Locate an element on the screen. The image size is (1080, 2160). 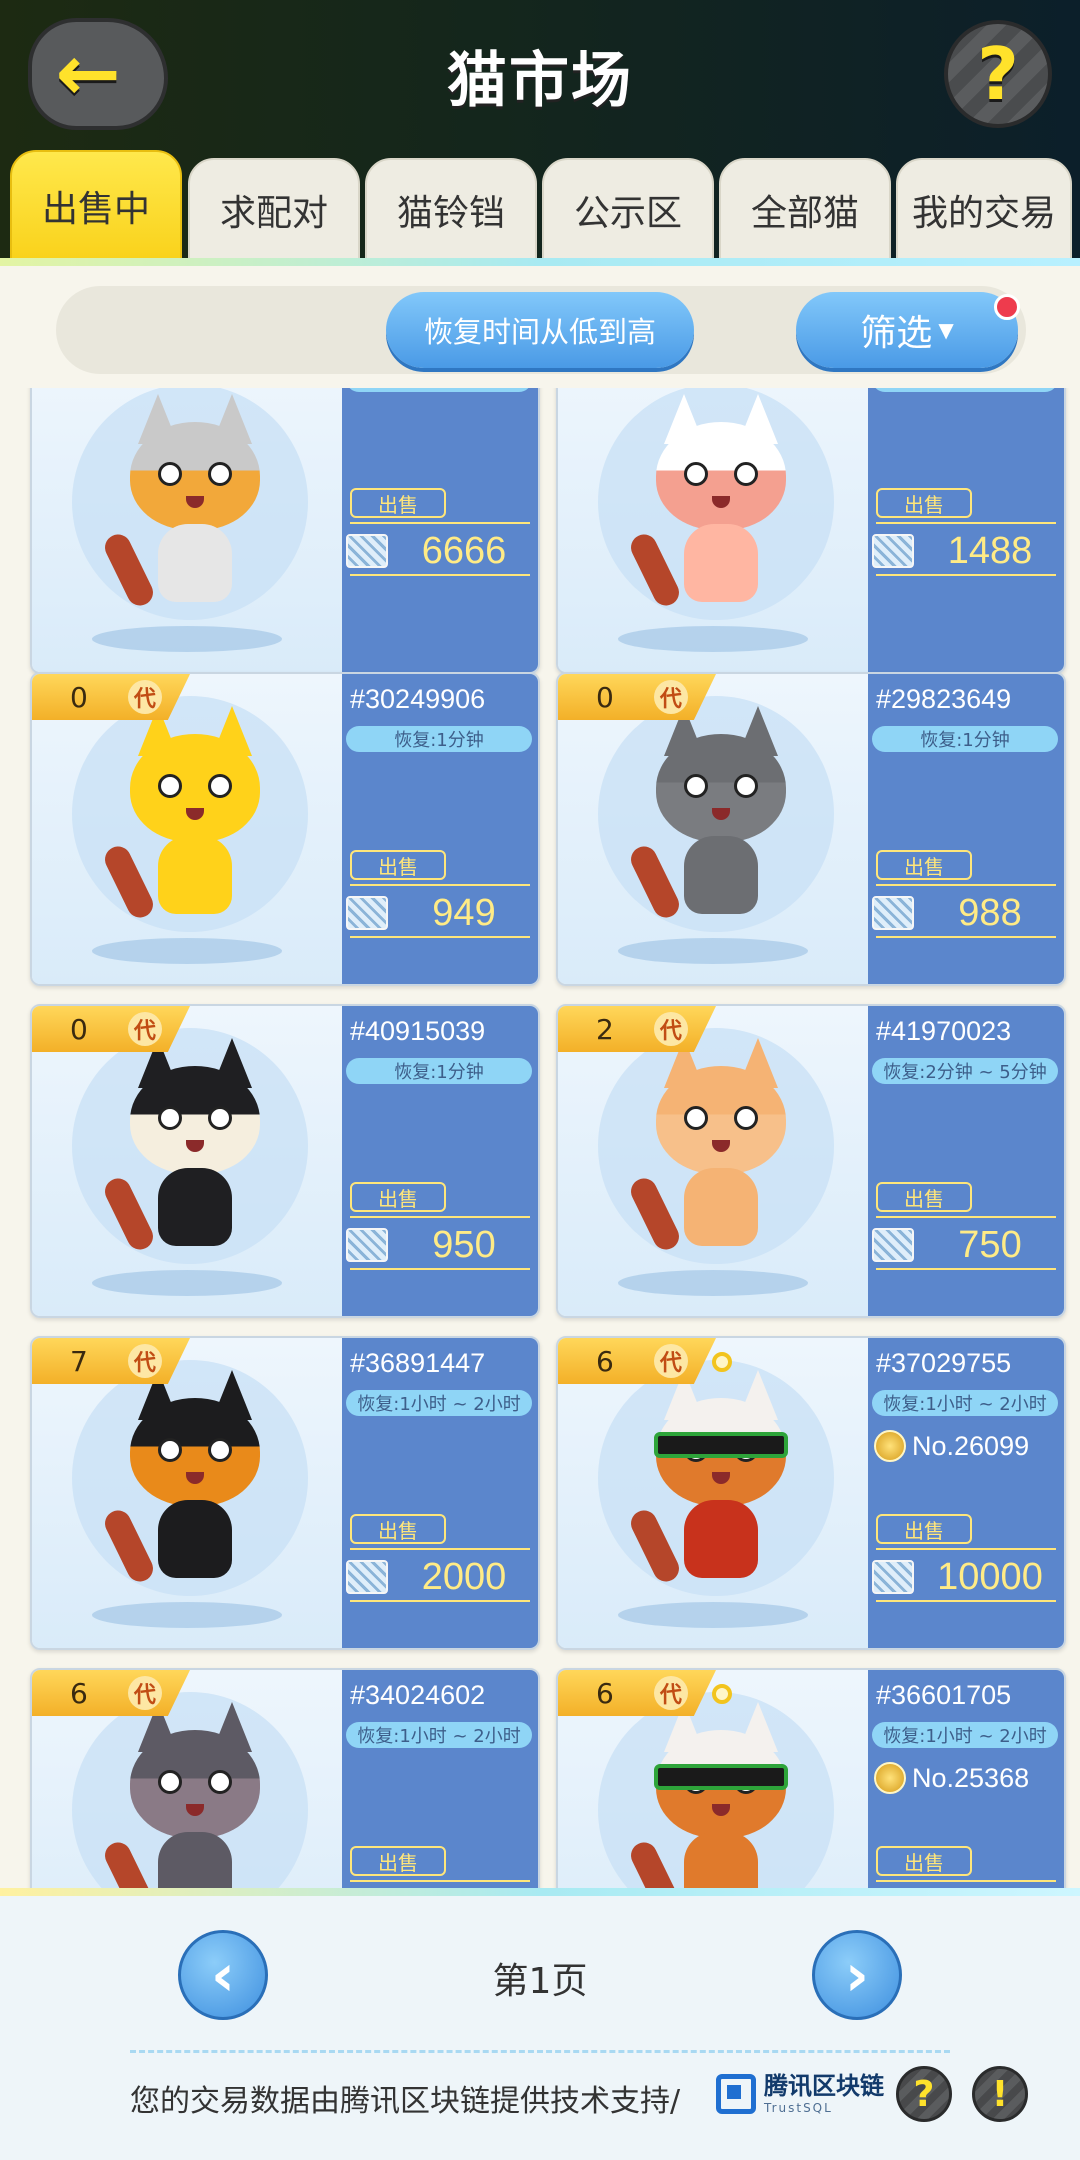
cat-id: #34024602 is located at coordinates (418, 1695).